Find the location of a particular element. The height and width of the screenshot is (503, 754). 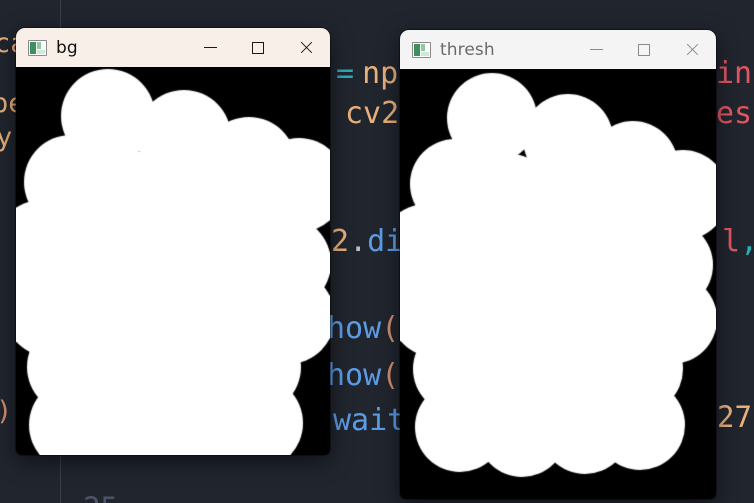

line-number-27: 27 is located at coordinates (734, 417).